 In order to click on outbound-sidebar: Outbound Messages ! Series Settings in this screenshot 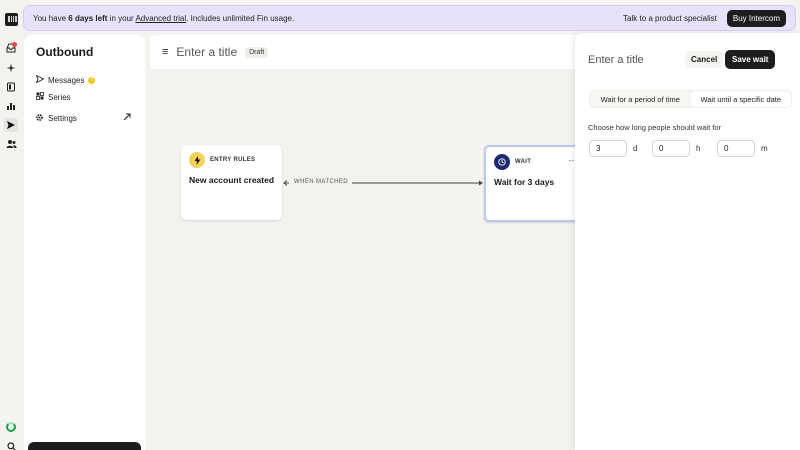, I will do `click(84, 242)`.